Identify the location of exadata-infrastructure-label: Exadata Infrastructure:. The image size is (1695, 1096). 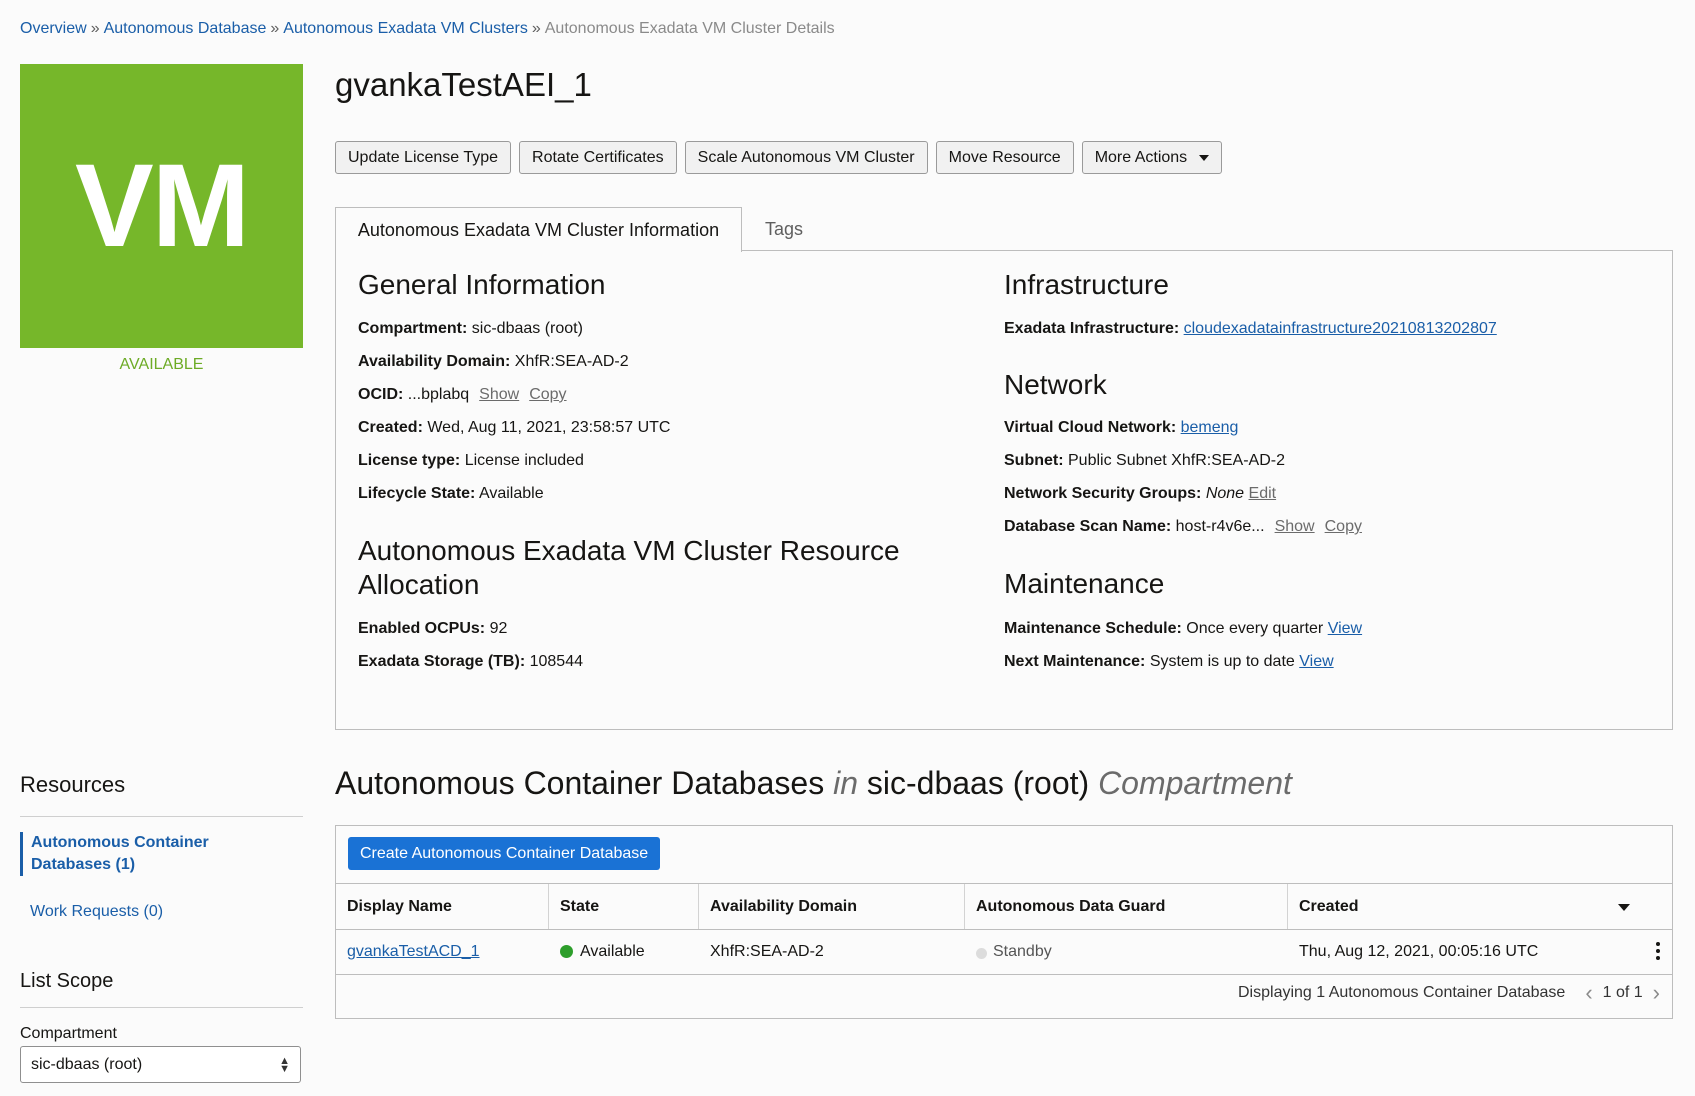
(1092, 328).